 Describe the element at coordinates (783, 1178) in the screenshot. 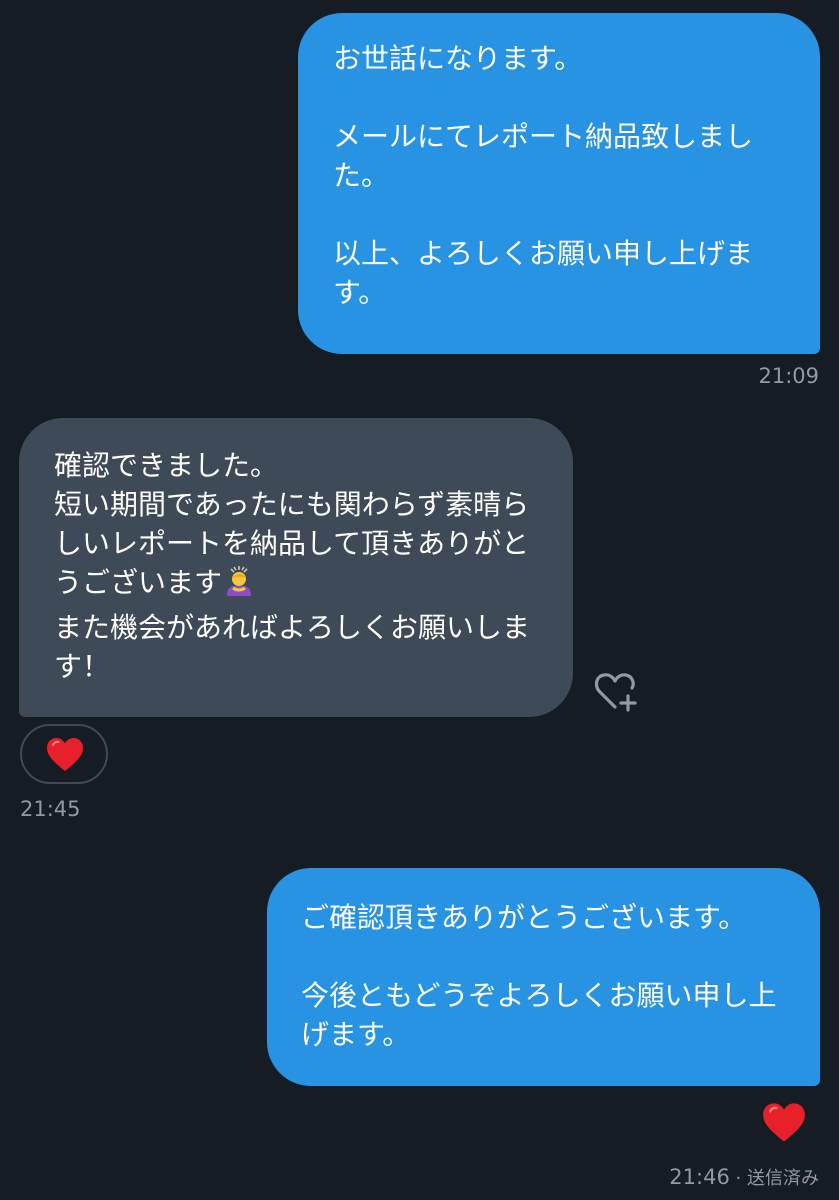

I see `delivery-status: 送信済み` at that location.